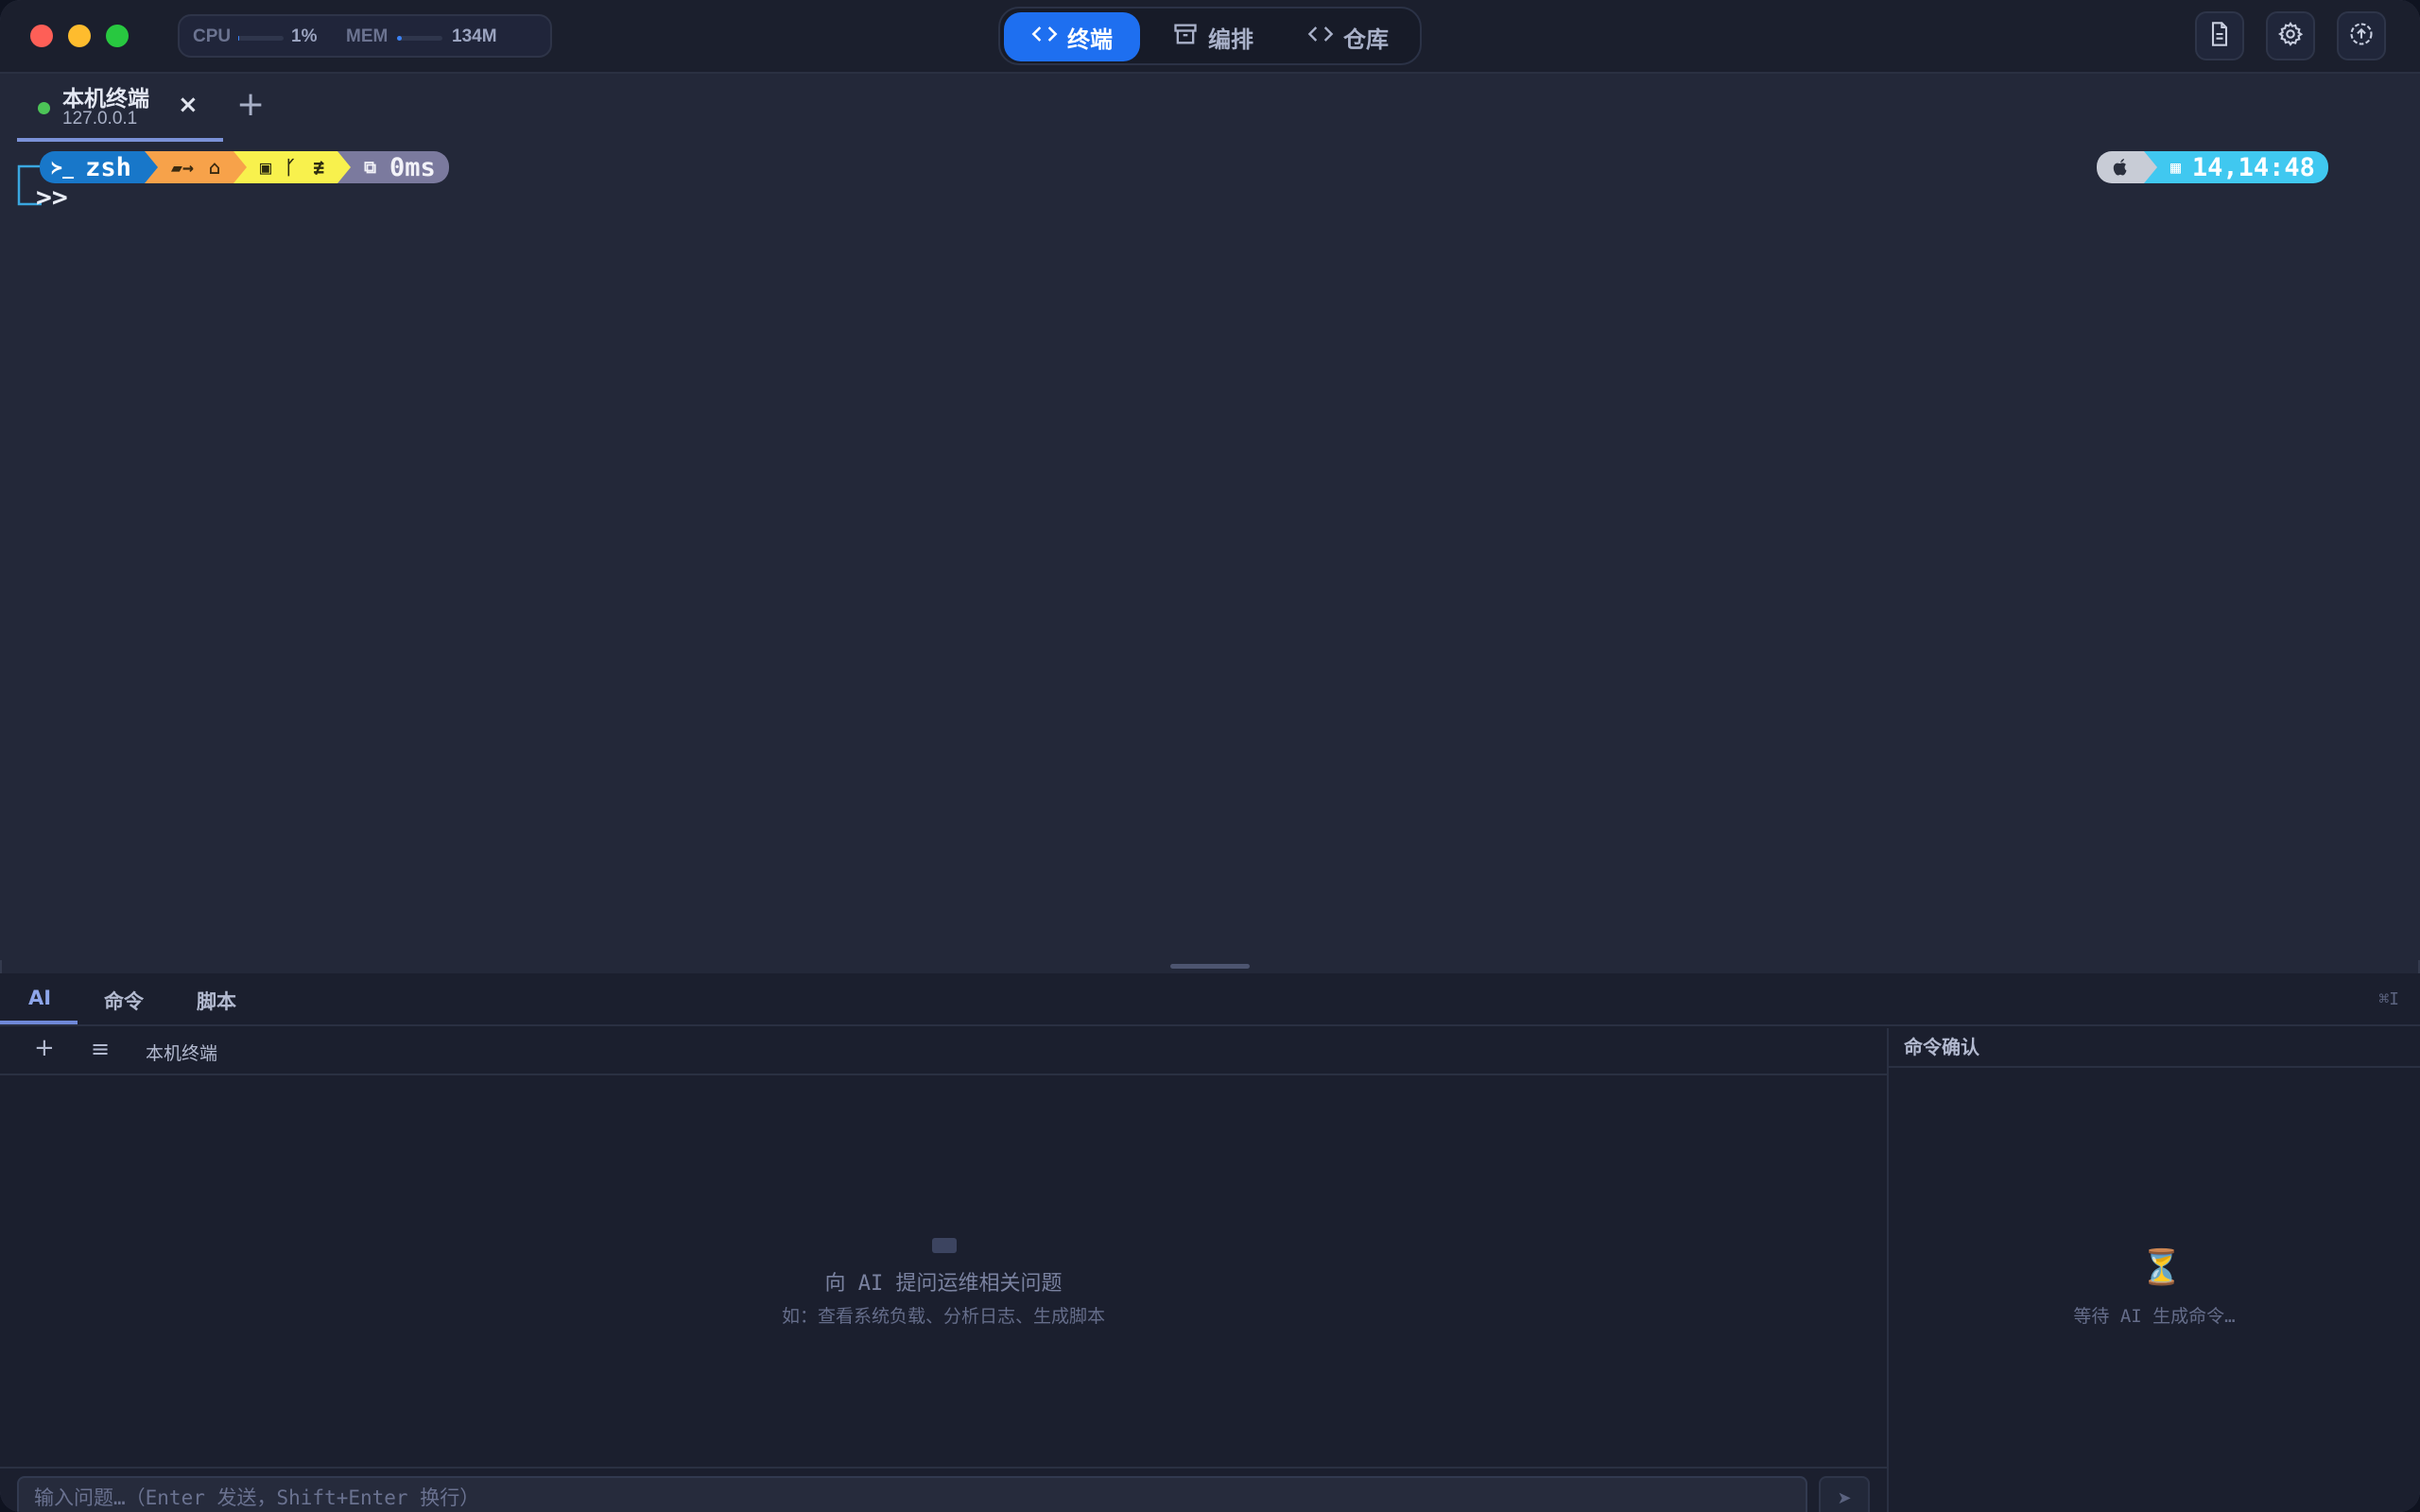  I want to click on close-tab-button: ×, so click(188, 105).